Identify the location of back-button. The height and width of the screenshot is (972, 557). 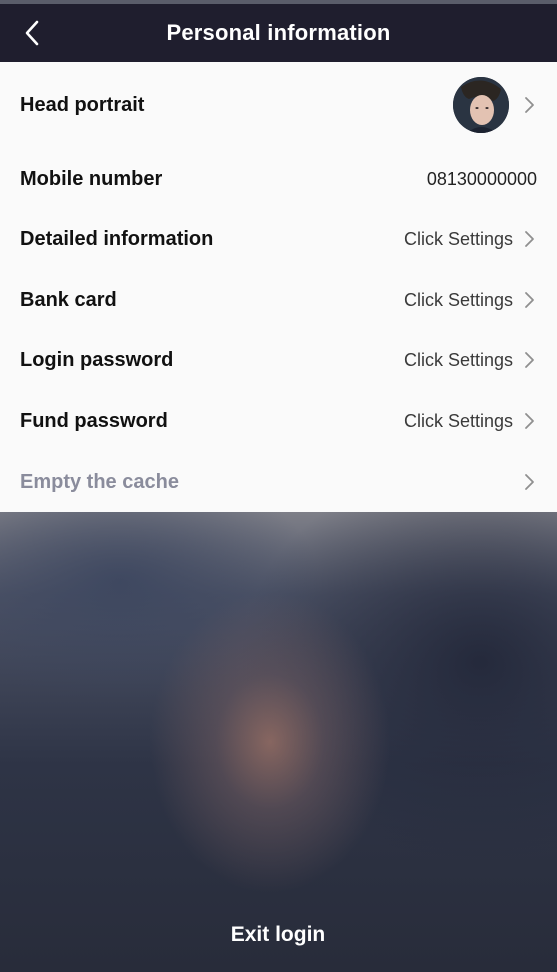
(32, 33).